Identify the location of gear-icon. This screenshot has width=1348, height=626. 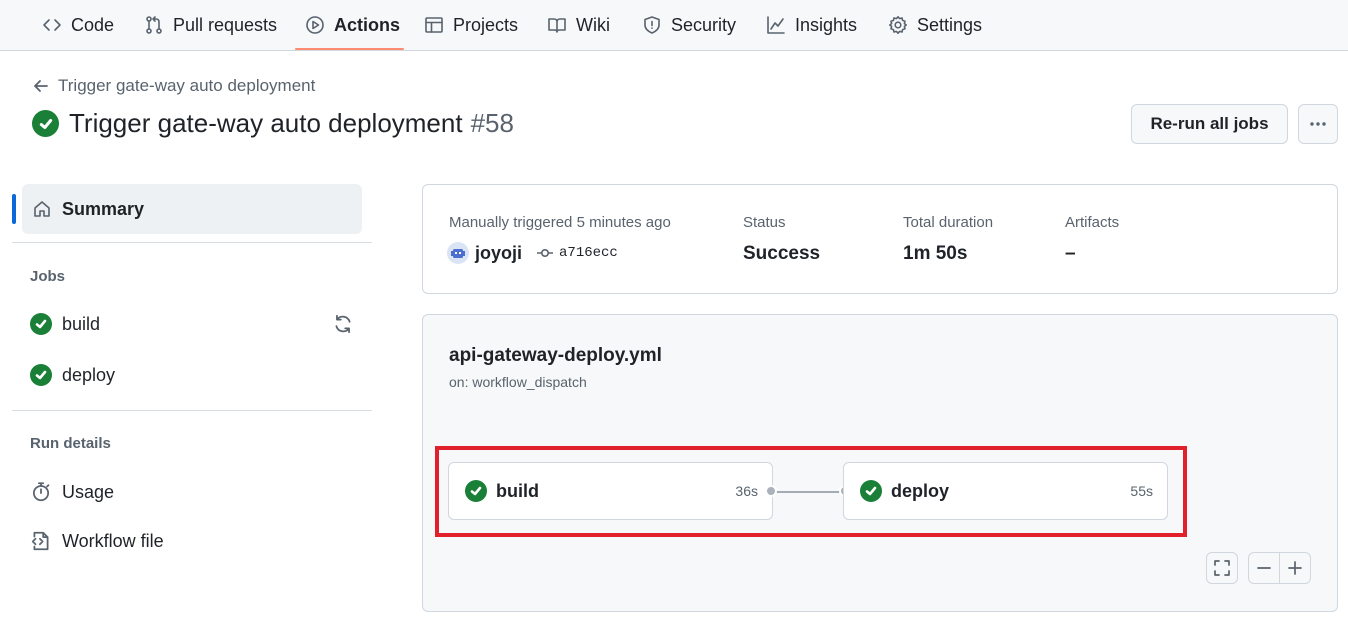
(898, 25).